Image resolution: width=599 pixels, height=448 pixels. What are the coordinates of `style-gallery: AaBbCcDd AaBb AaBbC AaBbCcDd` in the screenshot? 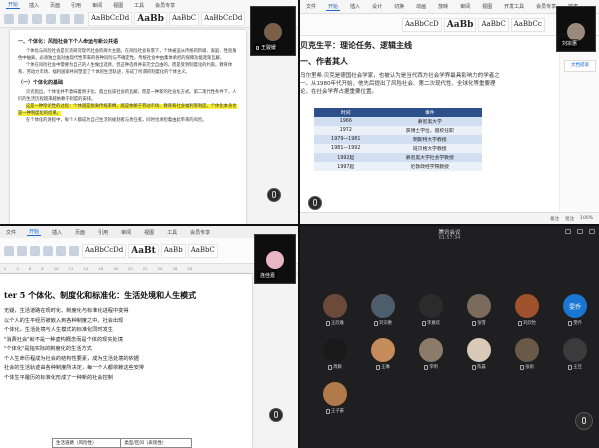 It's located at (167, 19).